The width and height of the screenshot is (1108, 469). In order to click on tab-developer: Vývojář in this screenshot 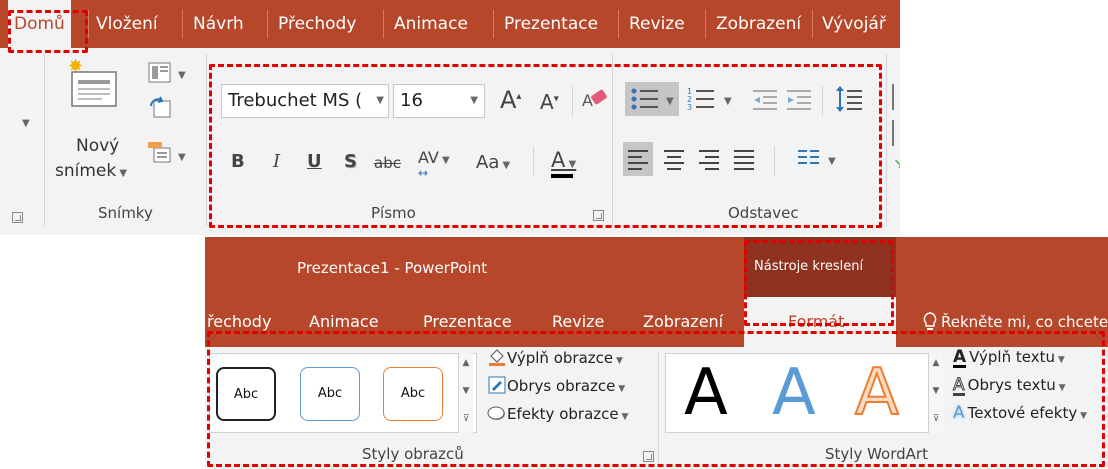, I will do `click(854, 24)`.